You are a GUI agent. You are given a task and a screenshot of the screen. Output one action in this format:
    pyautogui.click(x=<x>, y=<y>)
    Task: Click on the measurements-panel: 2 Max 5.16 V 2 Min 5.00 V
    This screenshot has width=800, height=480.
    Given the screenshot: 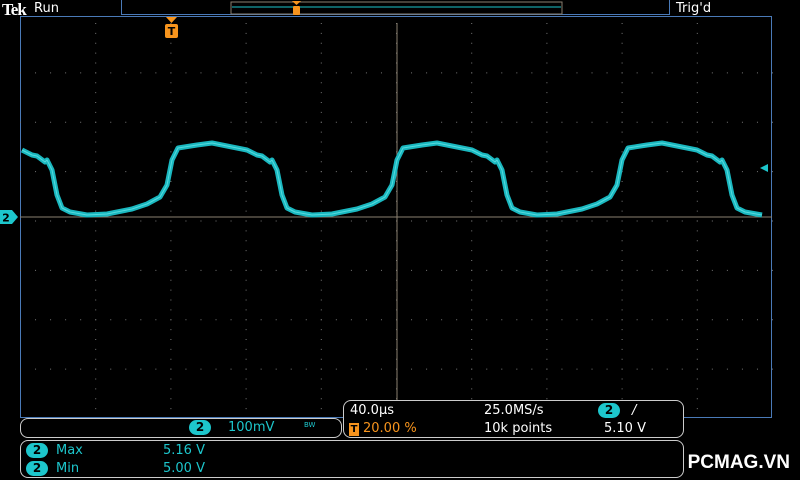 What is the action you would take?
    pyautogui.click(x=352, y=459)
    